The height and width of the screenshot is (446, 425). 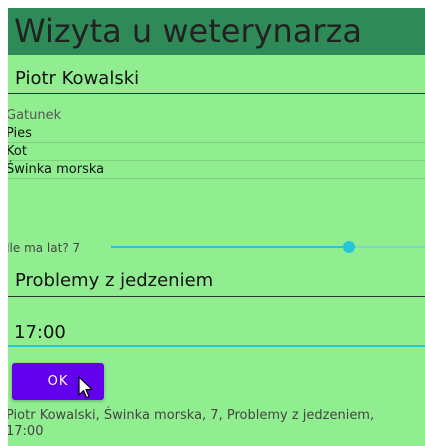 What do you see at coordinates (44, 248) in the screenshot?
I see `age-label: Ile ma lat? 7` at bounding box center [44, 248].